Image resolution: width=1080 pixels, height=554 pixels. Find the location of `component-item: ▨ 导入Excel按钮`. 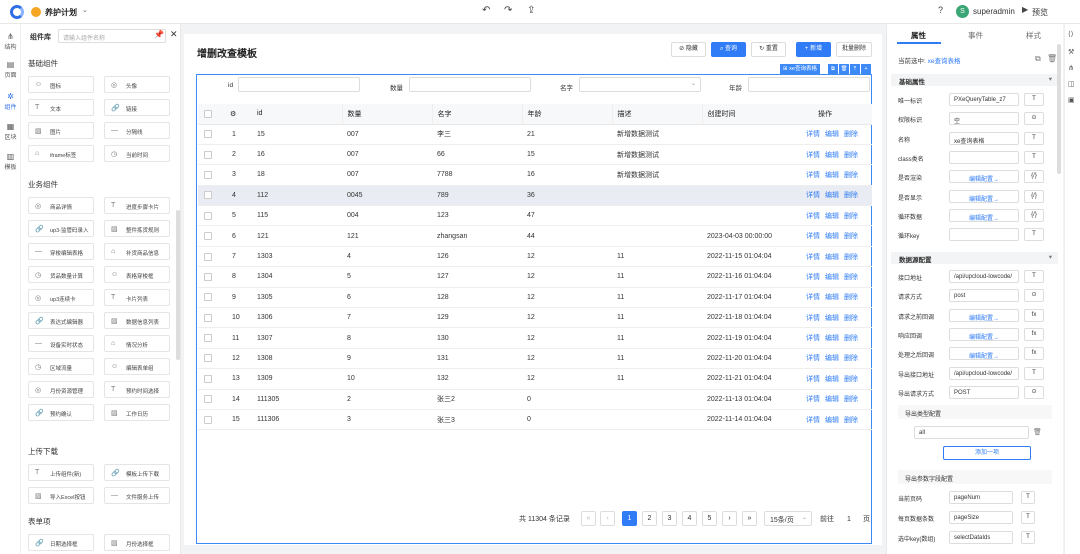

component-item: ▨ 导入Excel按钮 is located at coordinates (61, 495).